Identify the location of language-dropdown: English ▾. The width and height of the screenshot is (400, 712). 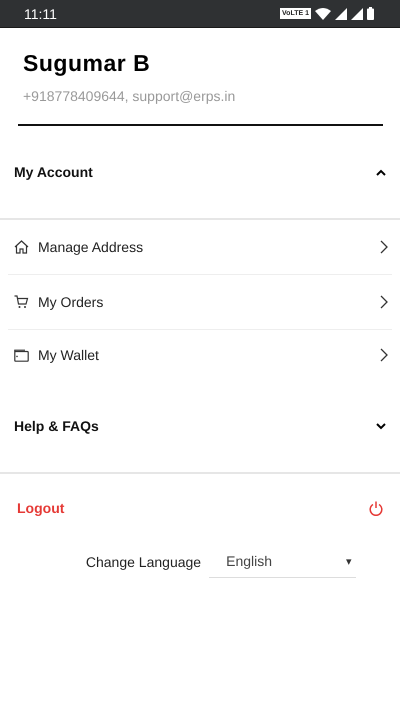
(282, 561).